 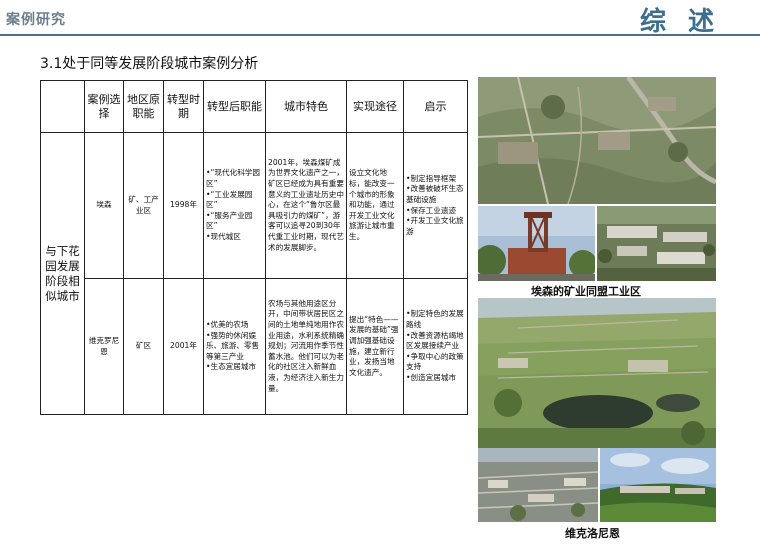 What do you see at coordinates (104, 205) in the screenshot?
I see `case-name: 埃森` at bounding box center [104, 205].